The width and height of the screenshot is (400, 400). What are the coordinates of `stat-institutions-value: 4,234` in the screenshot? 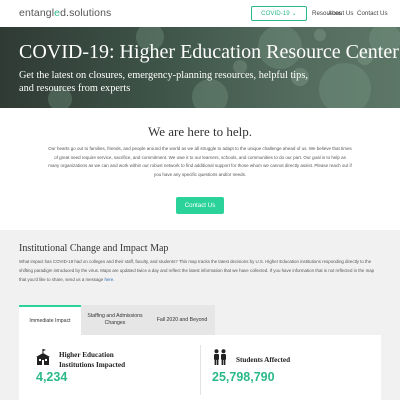 It's located at (52, 377).